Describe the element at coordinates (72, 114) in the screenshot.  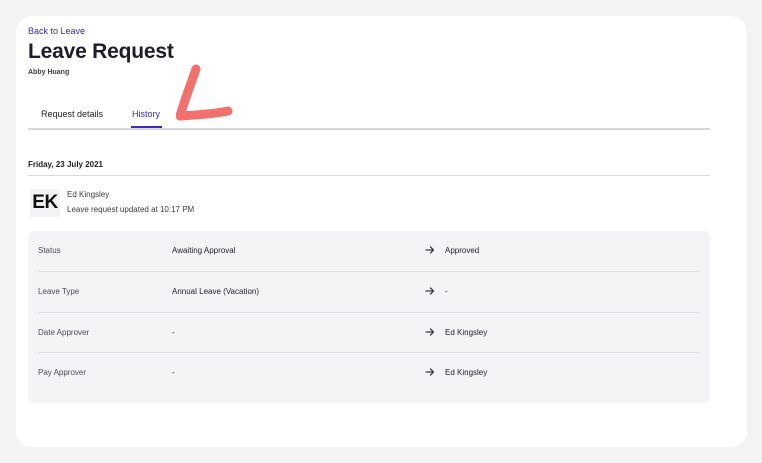
I see `tab-request-details: Request details` at that location.